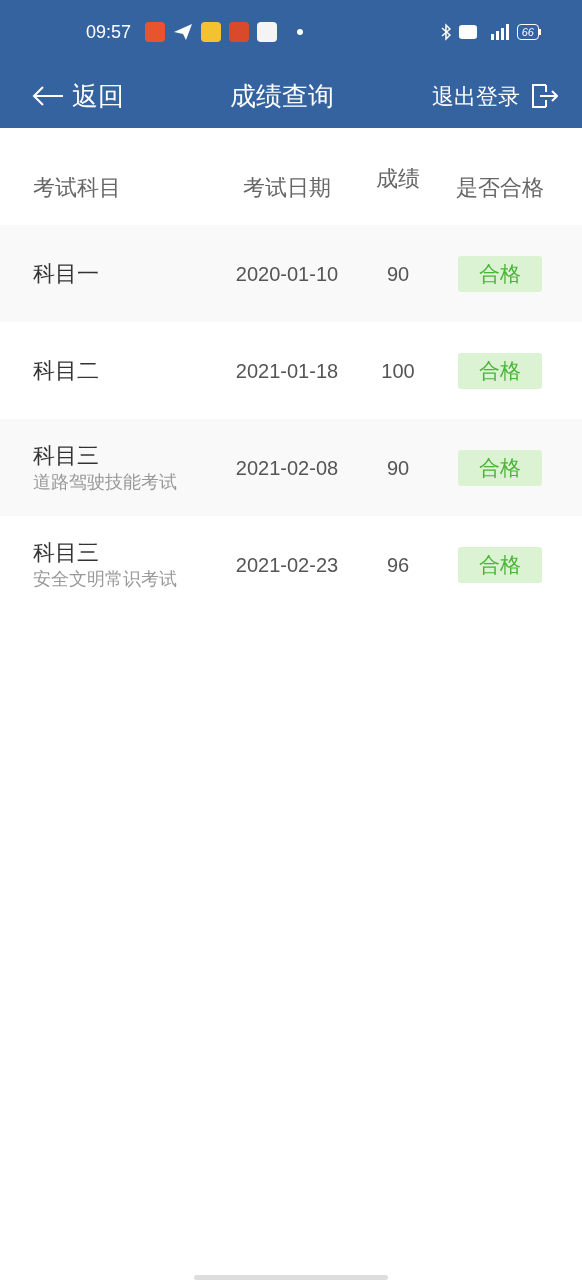 This screenshot has width=582, height=1280. Describe the element at coordinates (105, 482) in the screenshot. I see `subject-subtitle: 道路驾驶技能考试` at that location.